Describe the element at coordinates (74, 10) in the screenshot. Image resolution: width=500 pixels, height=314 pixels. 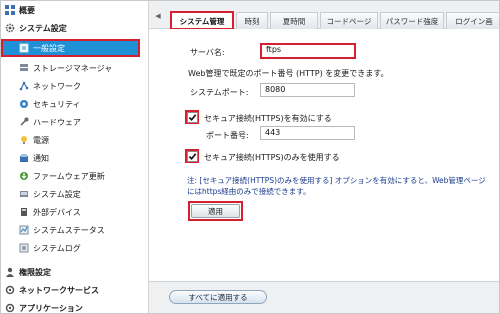
I see `sidebar-item-overview: 概要` at that location.